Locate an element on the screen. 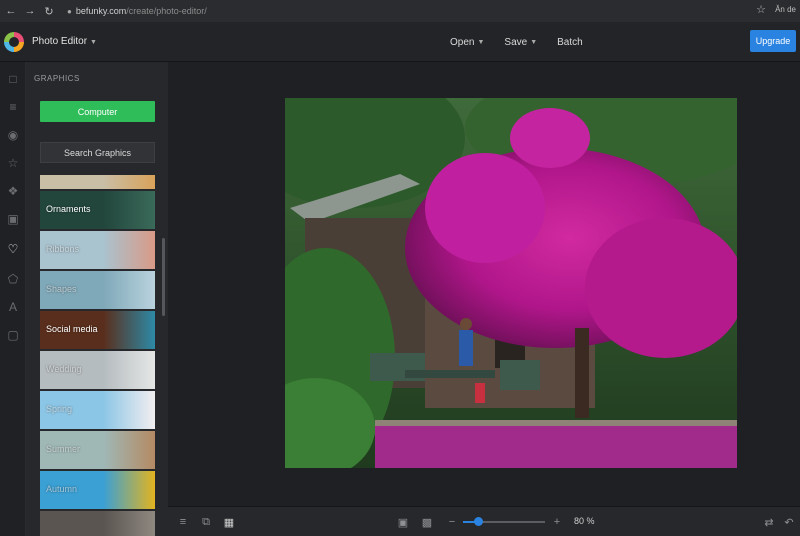  graphics-category: Social media is located at coordinates (97, 330).